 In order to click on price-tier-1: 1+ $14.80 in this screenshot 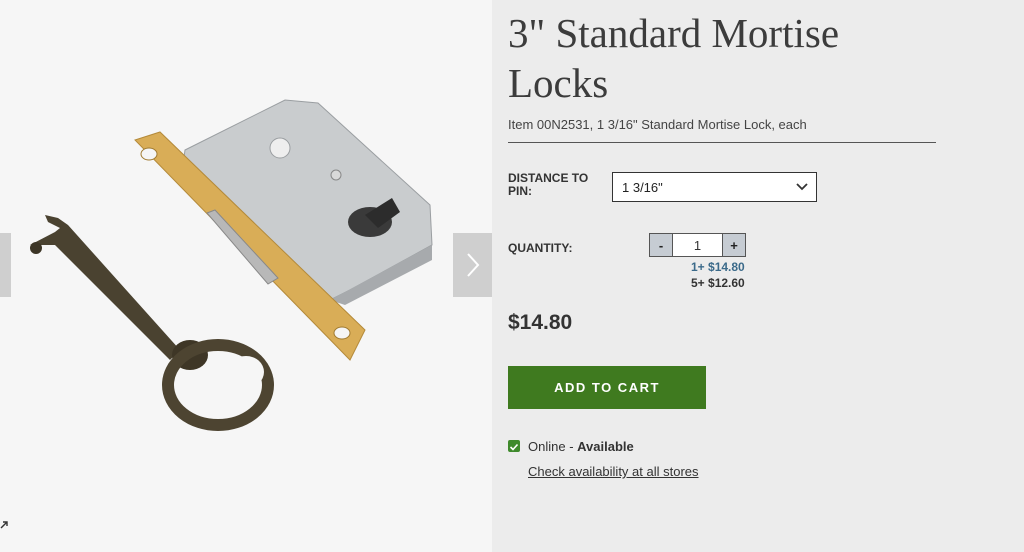, I will do `click(718, 267)`.